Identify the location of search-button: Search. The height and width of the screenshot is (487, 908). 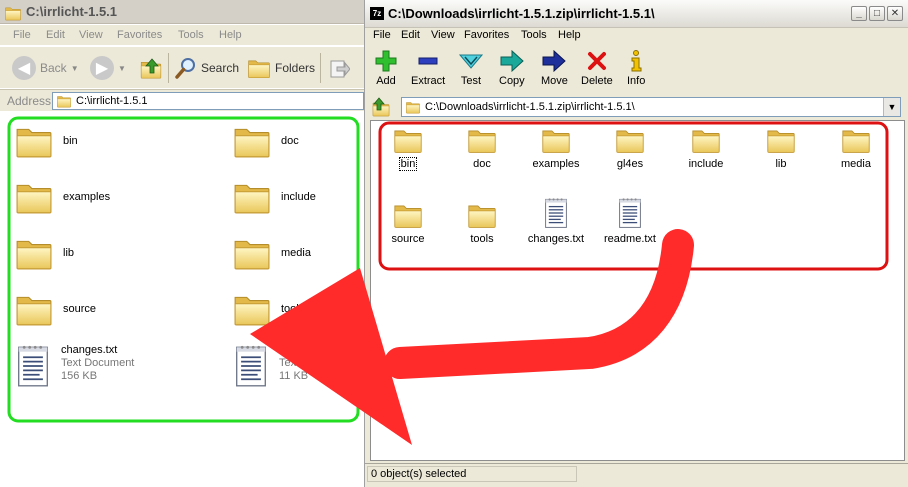
(207, 68).